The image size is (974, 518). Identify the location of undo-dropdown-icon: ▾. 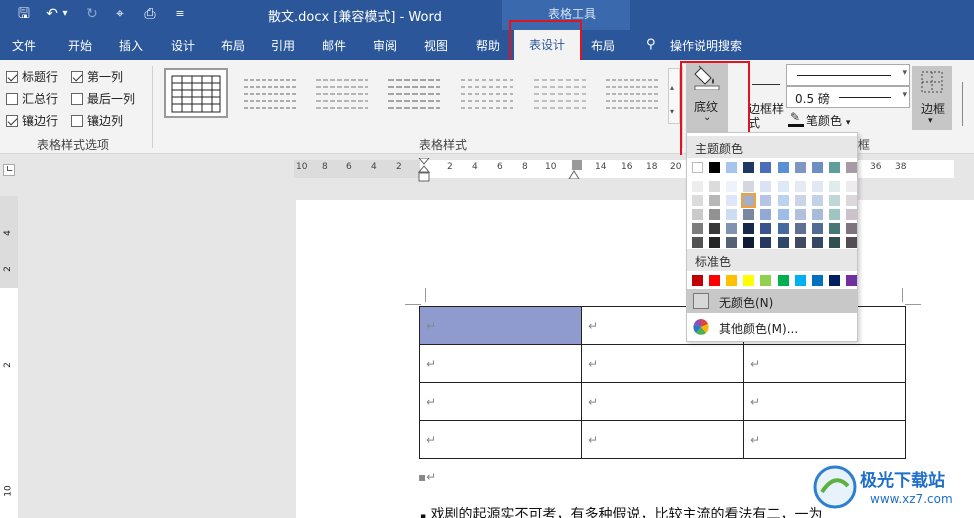
(65, 14).